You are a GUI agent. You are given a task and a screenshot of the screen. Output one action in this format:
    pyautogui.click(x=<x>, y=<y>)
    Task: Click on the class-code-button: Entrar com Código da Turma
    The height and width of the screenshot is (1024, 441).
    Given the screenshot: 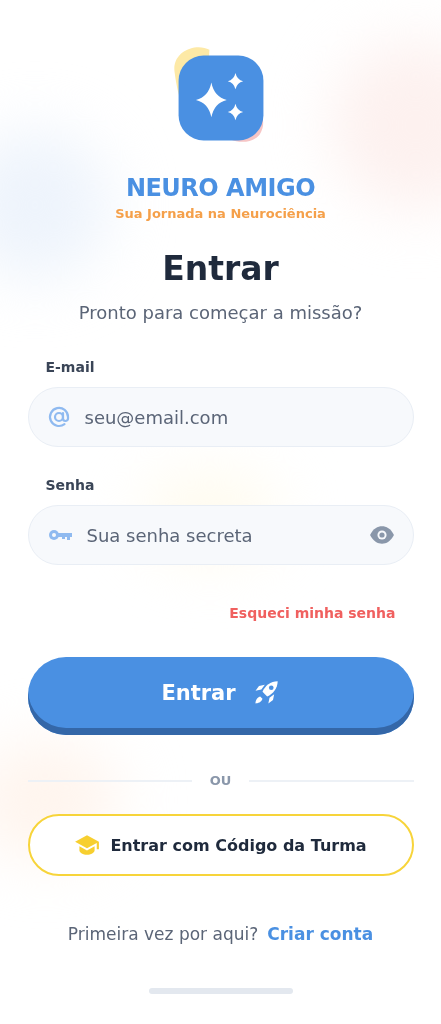 What is the action you would take?
    pyautogui.click(x=220, y=845)
    